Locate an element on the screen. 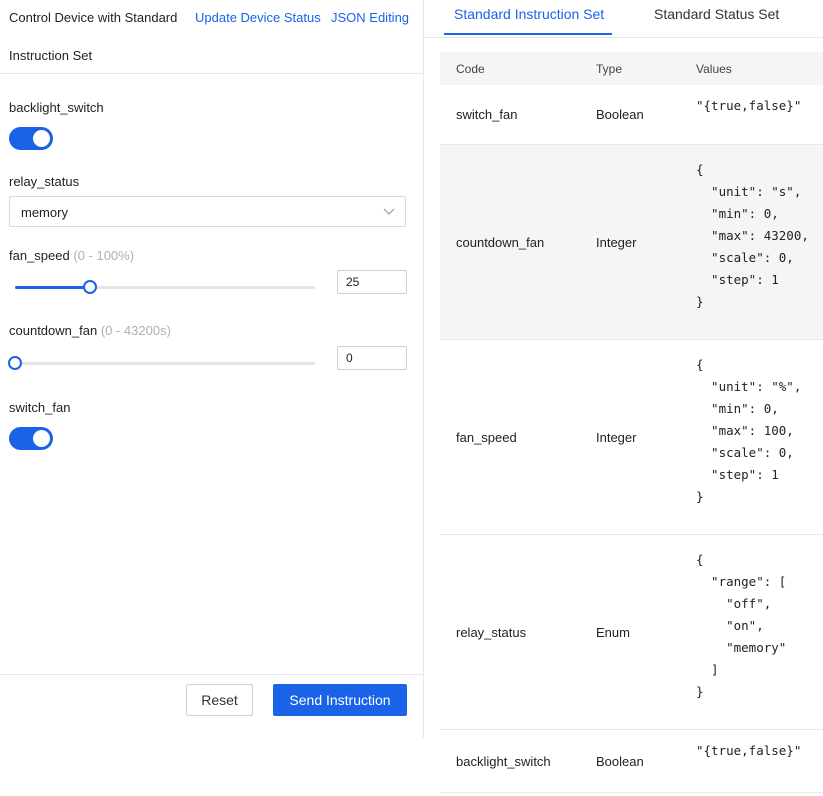 This screenshot has width=823, height=796. table-row: switch_fan Boolean "{true,false}" is located at coordinates (631, 115).